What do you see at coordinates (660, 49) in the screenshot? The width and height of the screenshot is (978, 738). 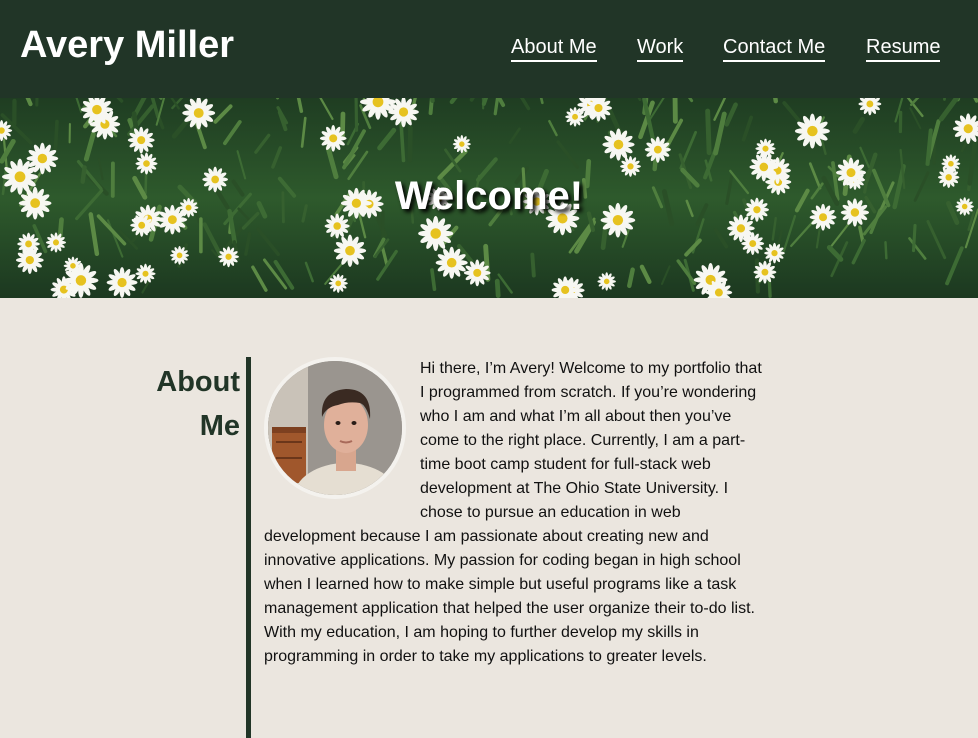 I see `nav-link-work: Work` at bounding box center [660, 49].